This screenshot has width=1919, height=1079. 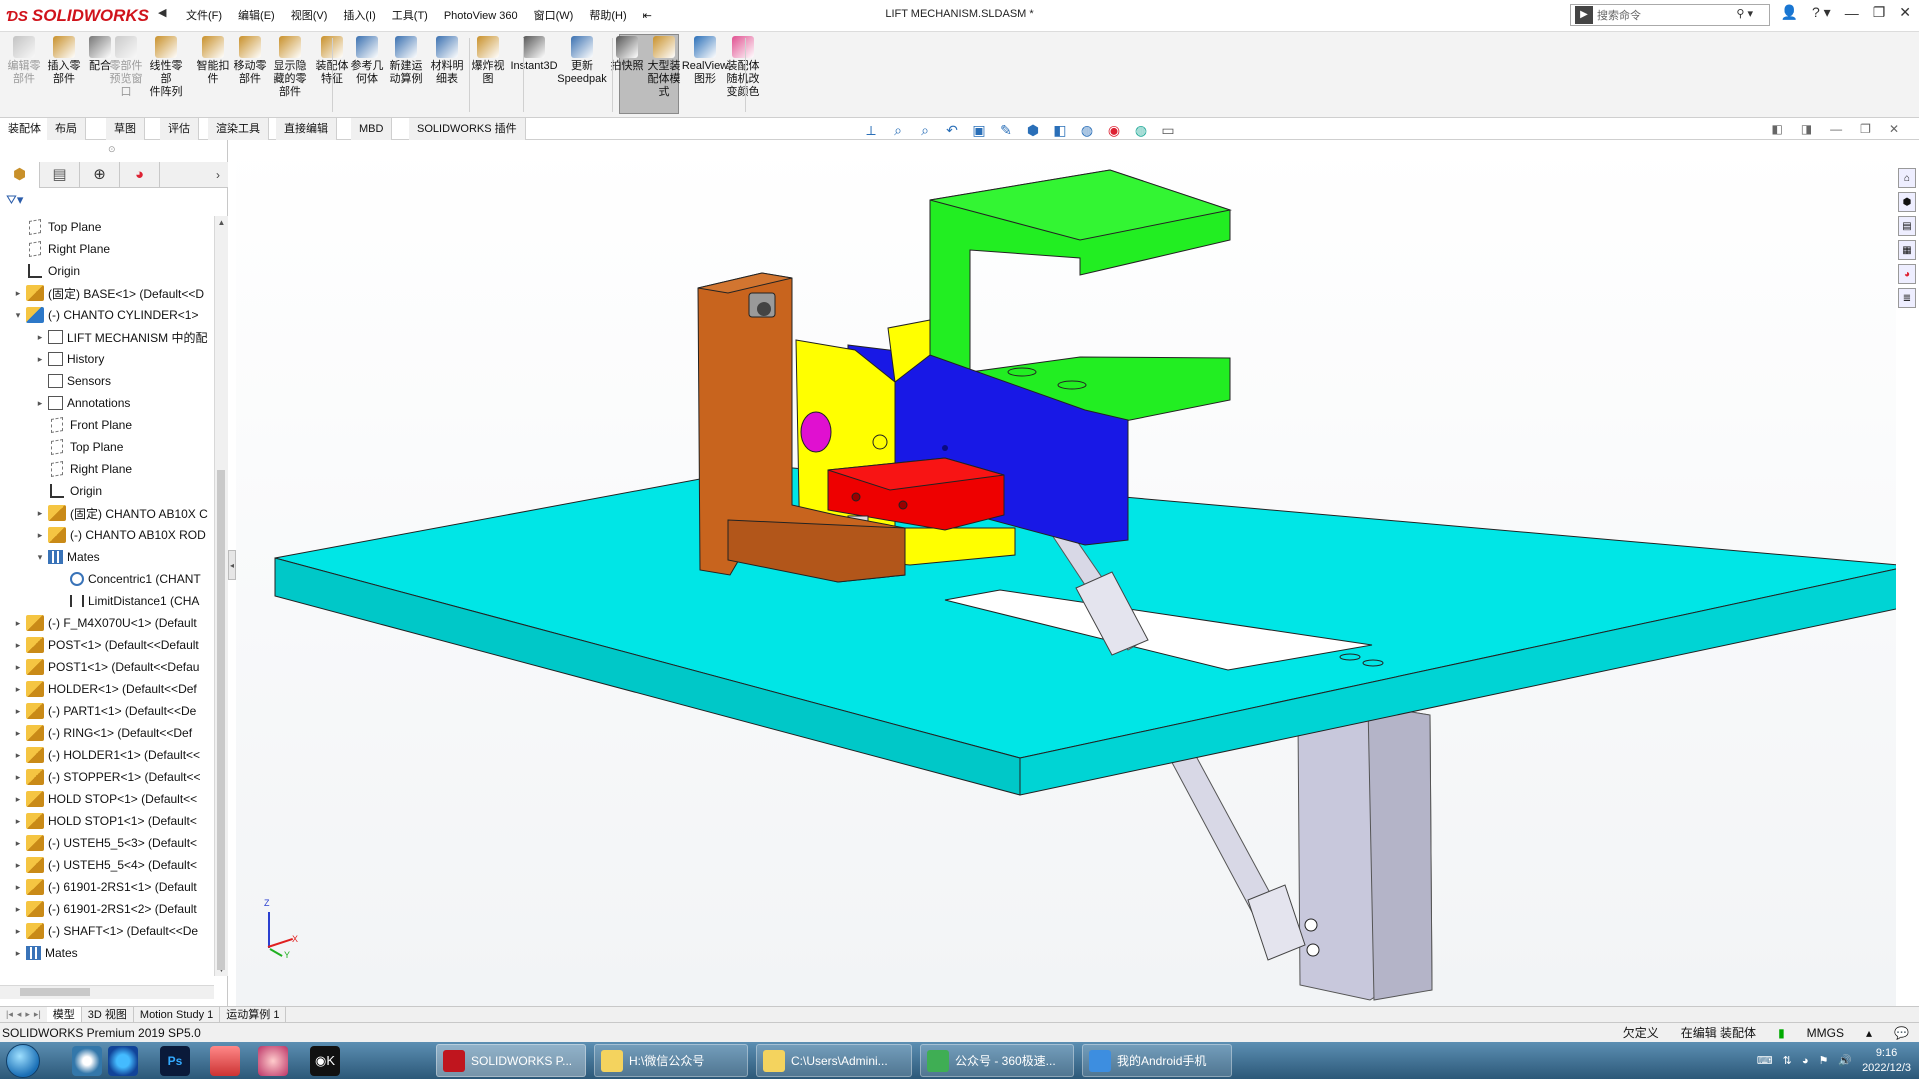 I want to click on tab-nav-arrows: |◂ ◂ ▸ ▸|, so click(x=23, y=1014).